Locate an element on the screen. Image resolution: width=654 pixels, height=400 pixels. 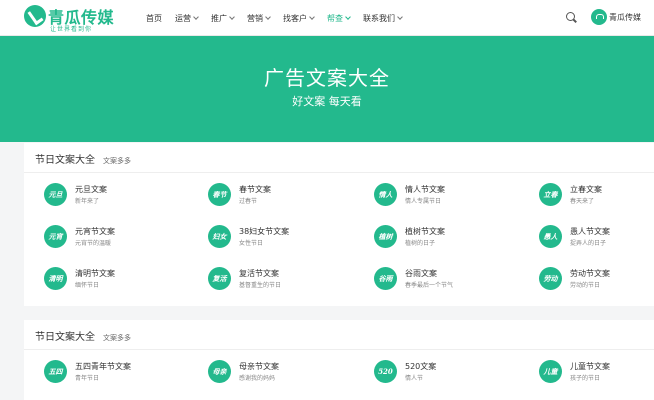
nav-item: 帮查 is located at coordinates (338, 18).